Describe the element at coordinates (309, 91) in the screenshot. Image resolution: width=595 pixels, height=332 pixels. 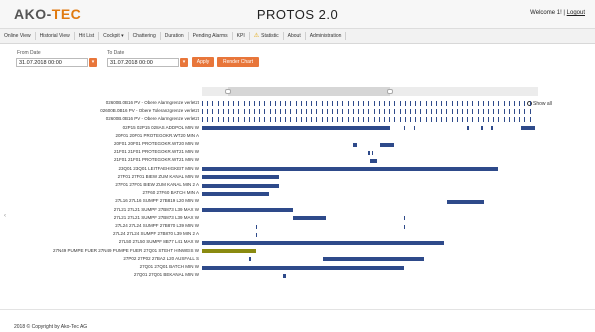
I see `timeline-window` at that location.